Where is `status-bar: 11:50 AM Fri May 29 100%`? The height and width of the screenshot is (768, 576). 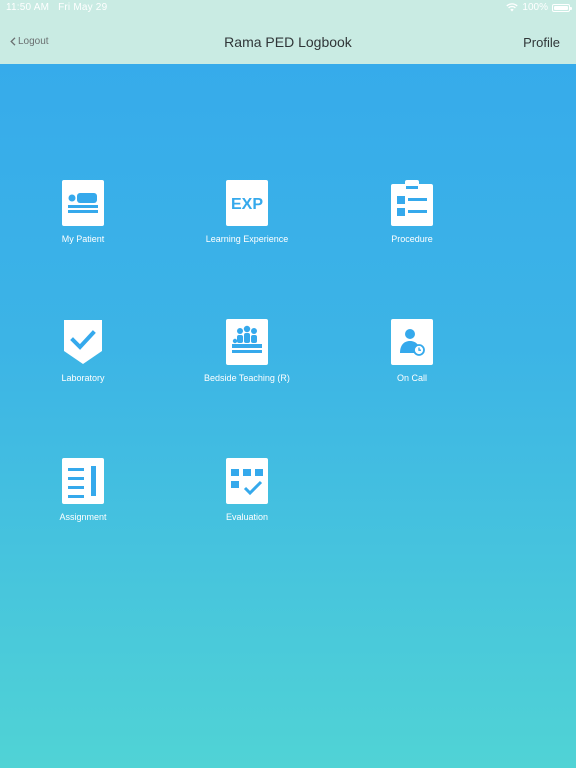 status-bar: 11:50 AM Fri May 29 100% is located at coordinates (288, 8).